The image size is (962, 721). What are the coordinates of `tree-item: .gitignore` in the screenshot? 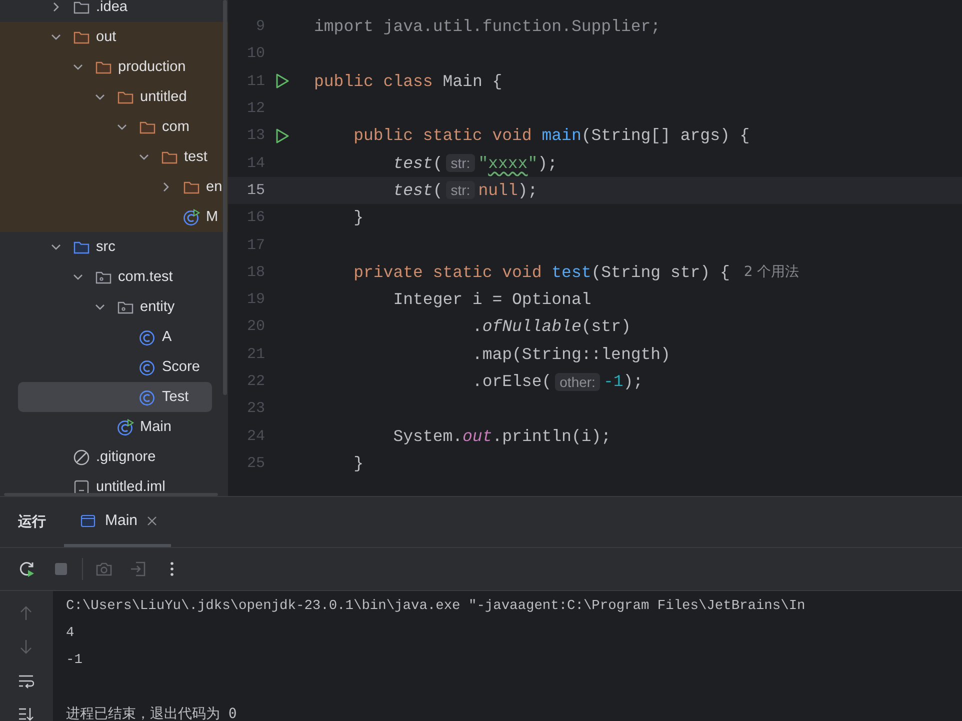 It's located at (114, 457).